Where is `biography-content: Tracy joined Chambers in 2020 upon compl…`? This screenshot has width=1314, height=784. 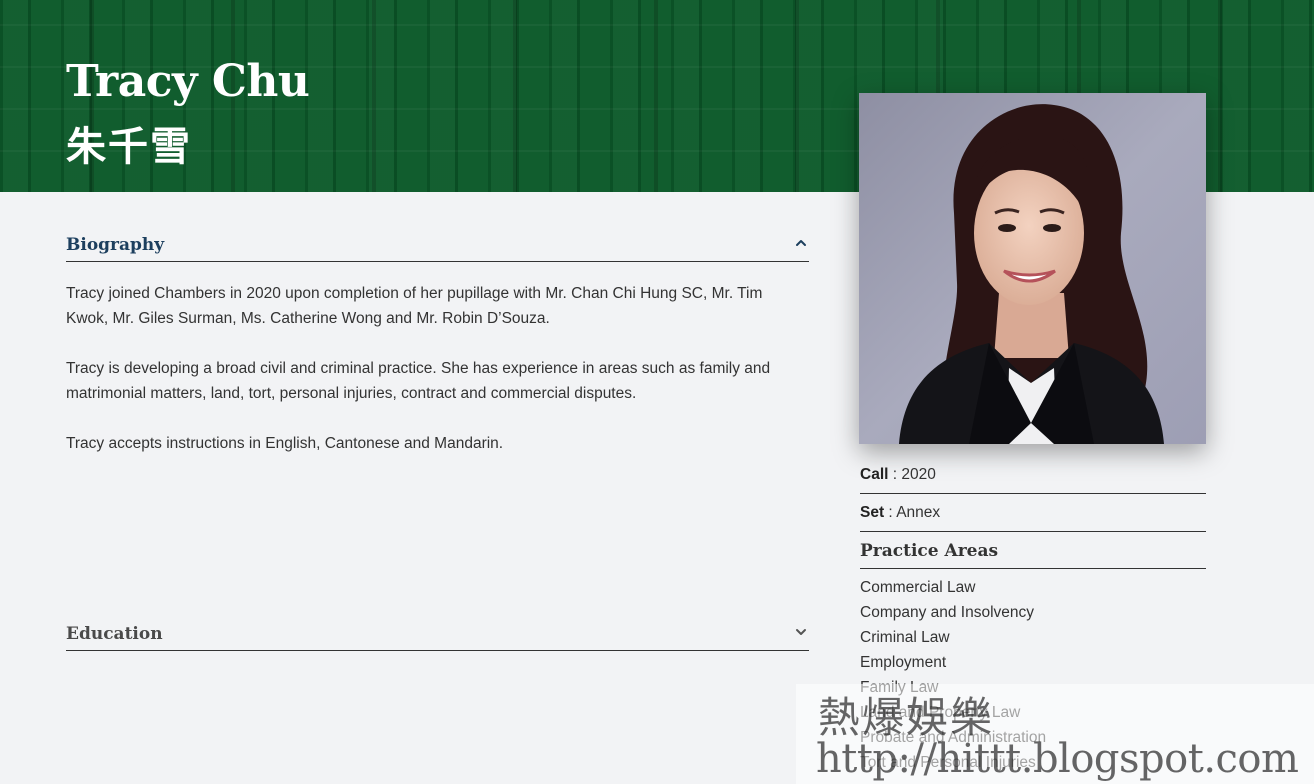
biography-content: Tracy joined Chambers in 2020 upon compl… is located at coordinates (436, 381).